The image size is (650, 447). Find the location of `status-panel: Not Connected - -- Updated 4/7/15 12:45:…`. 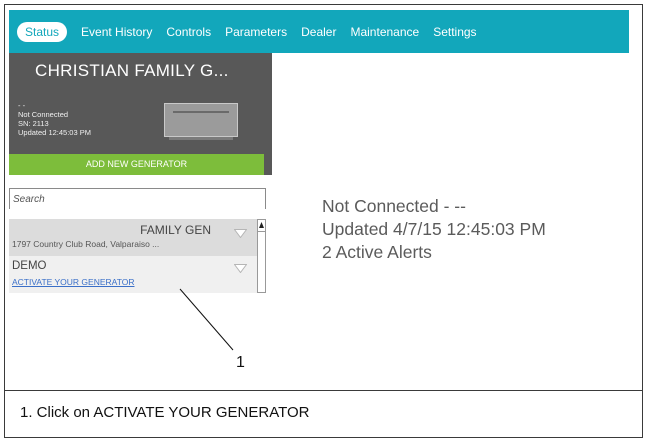

status-panel: Not Connected - -- Updated 4/7/15 12:45:… is located at coordinates (434, 229).